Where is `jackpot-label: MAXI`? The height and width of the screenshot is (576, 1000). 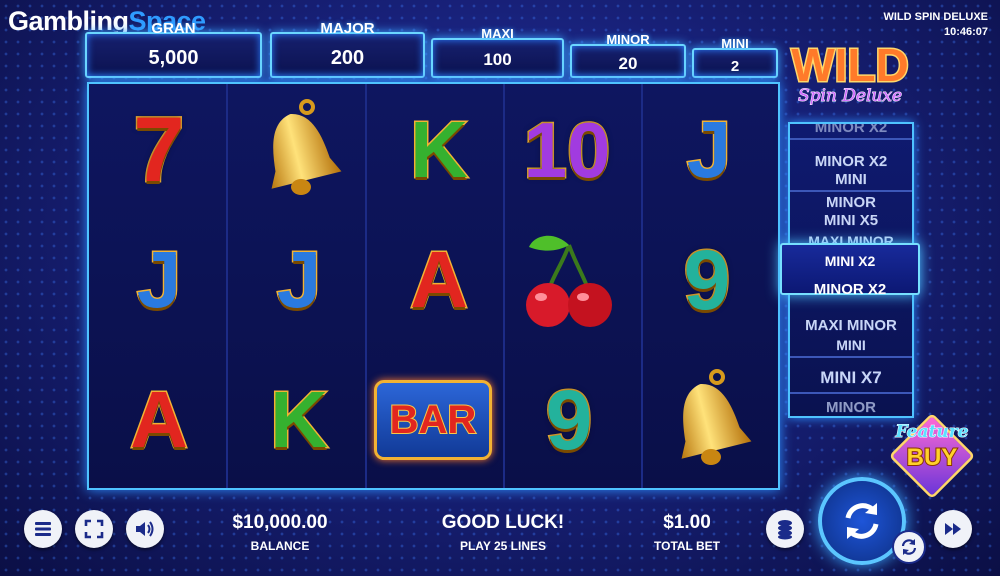 jackpot-label: MAXI is located at coordinates (497, 33).